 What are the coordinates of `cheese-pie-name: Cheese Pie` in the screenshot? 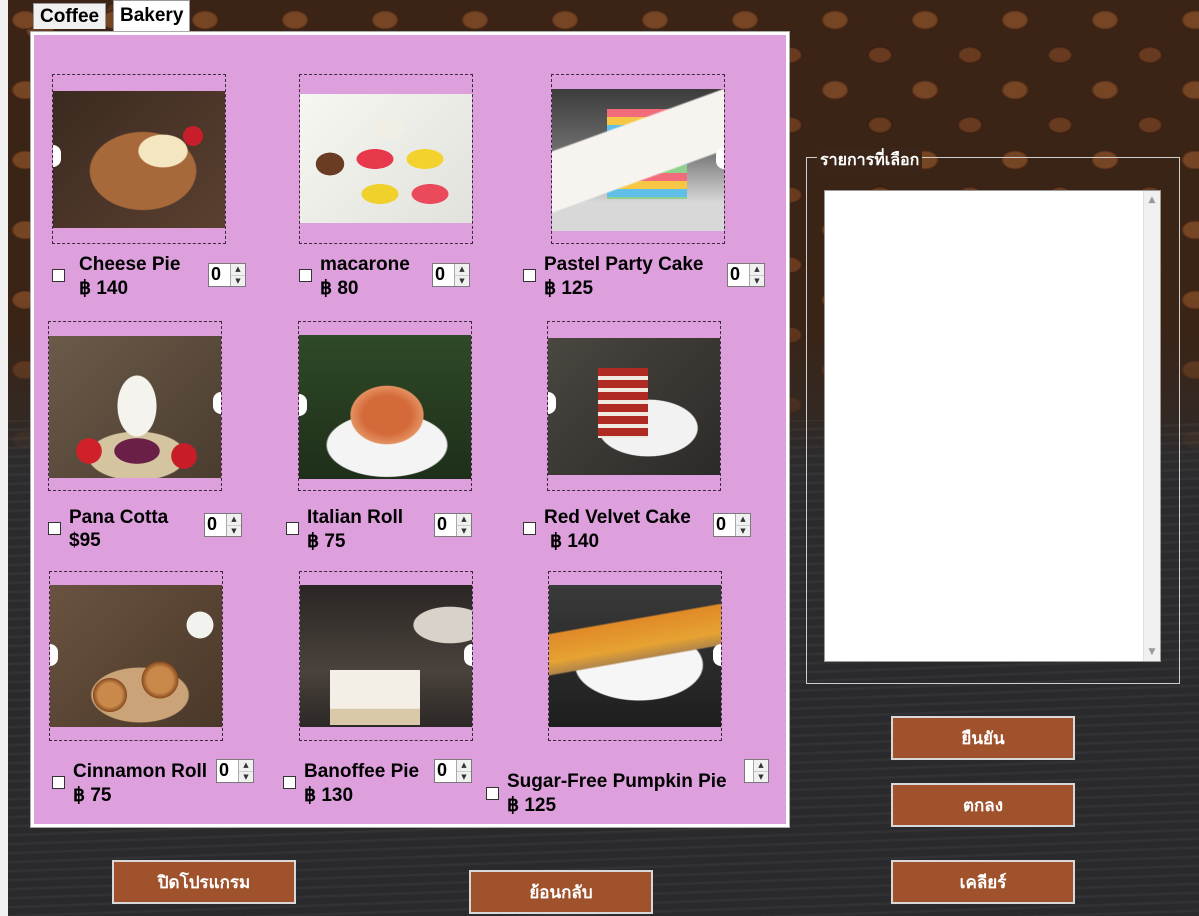 It's located at (130, 264).